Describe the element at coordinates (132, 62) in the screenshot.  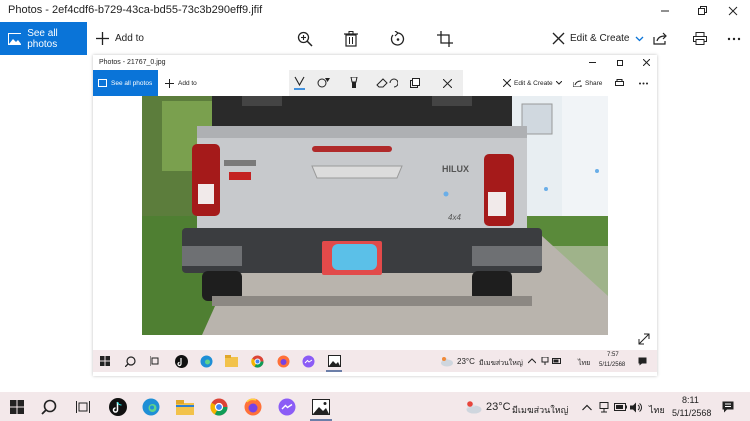
I see `inner-window-title: Photos - 21767_0.jpg` at that location.